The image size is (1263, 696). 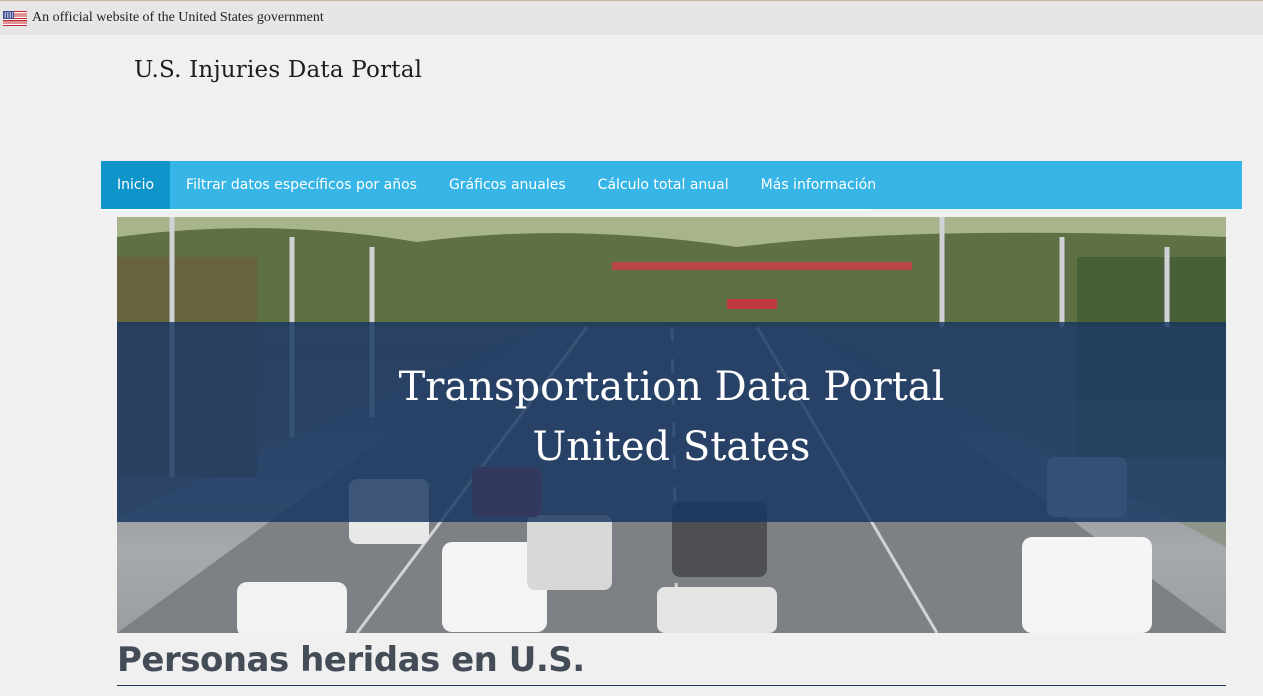 What do you see at coordinates (663, 185) in the screenshot?
I see `nav-item-calculo-total: Cálculo total anual` at bounding box center [663, 185].